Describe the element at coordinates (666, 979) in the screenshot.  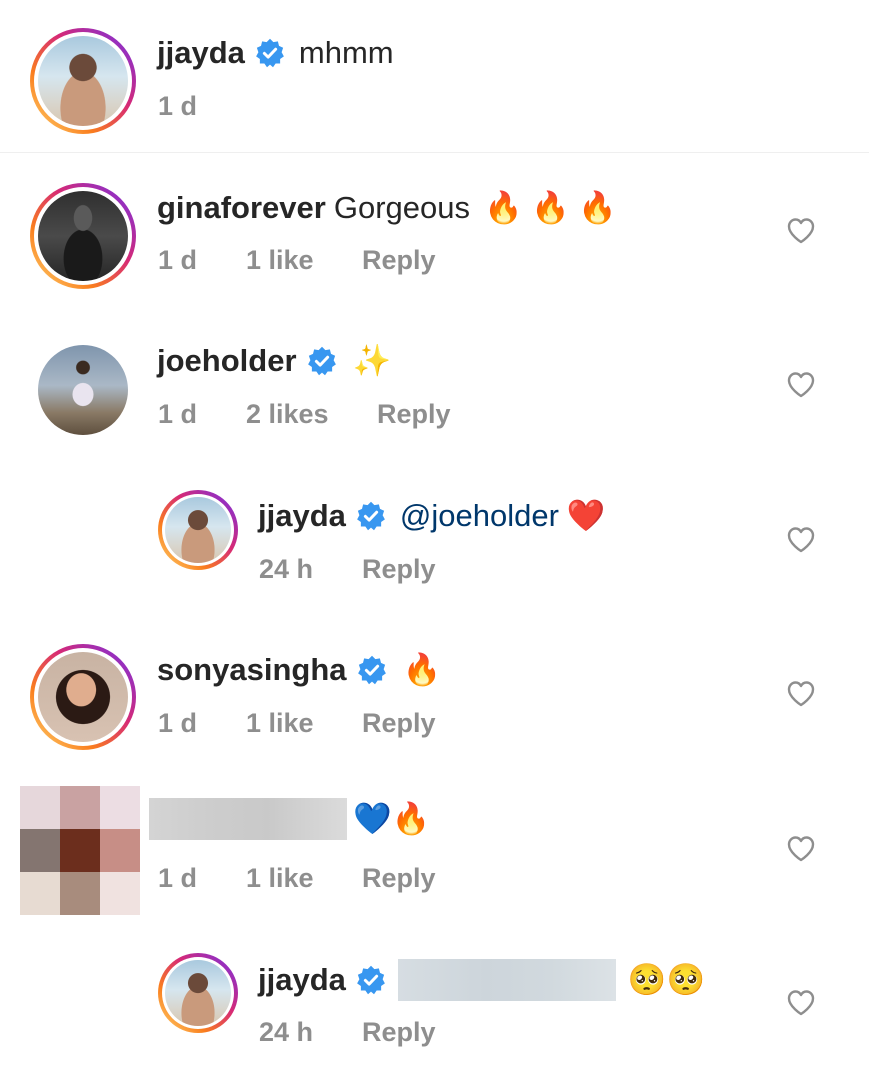
I see `comment-emoji: 🥺🥺` at that location.